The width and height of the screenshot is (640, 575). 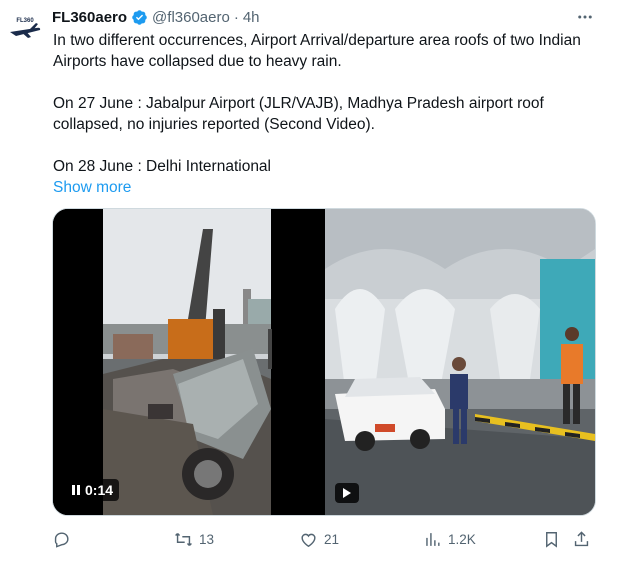 I want to click on tweet-header: FL360aero @fl360aero · 4h, so click(x=321, y=17).